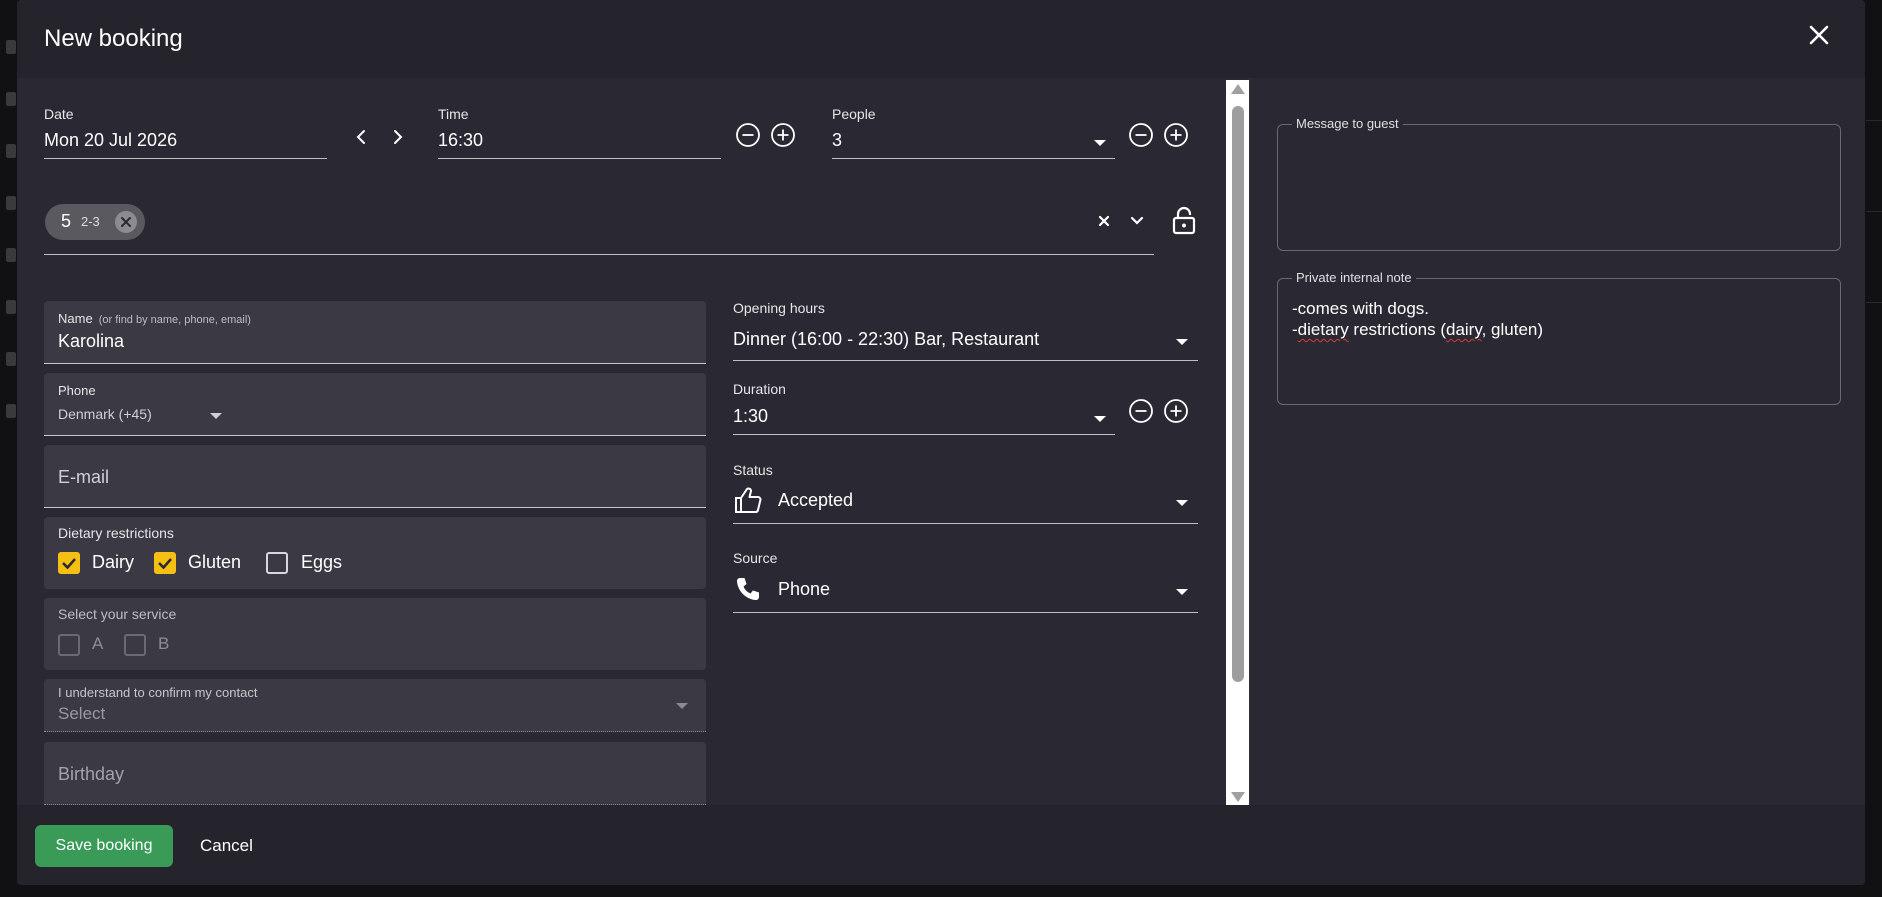  I want to click on people-underline, so click(973, 158).